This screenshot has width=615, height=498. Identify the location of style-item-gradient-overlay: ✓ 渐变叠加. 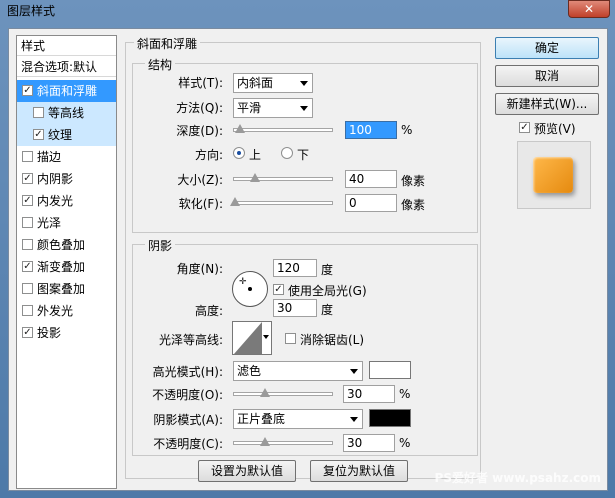
(66, 267).